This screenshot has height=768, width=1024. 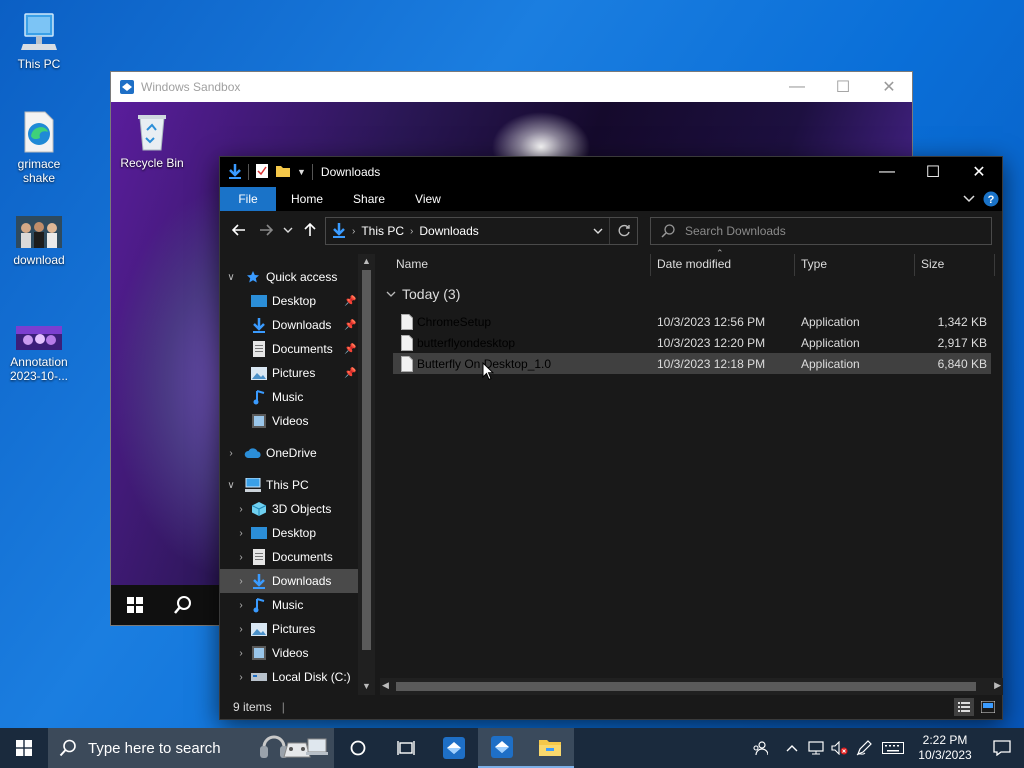 I want to click on taskbar-file-explorer, so click(x=550, y=748).